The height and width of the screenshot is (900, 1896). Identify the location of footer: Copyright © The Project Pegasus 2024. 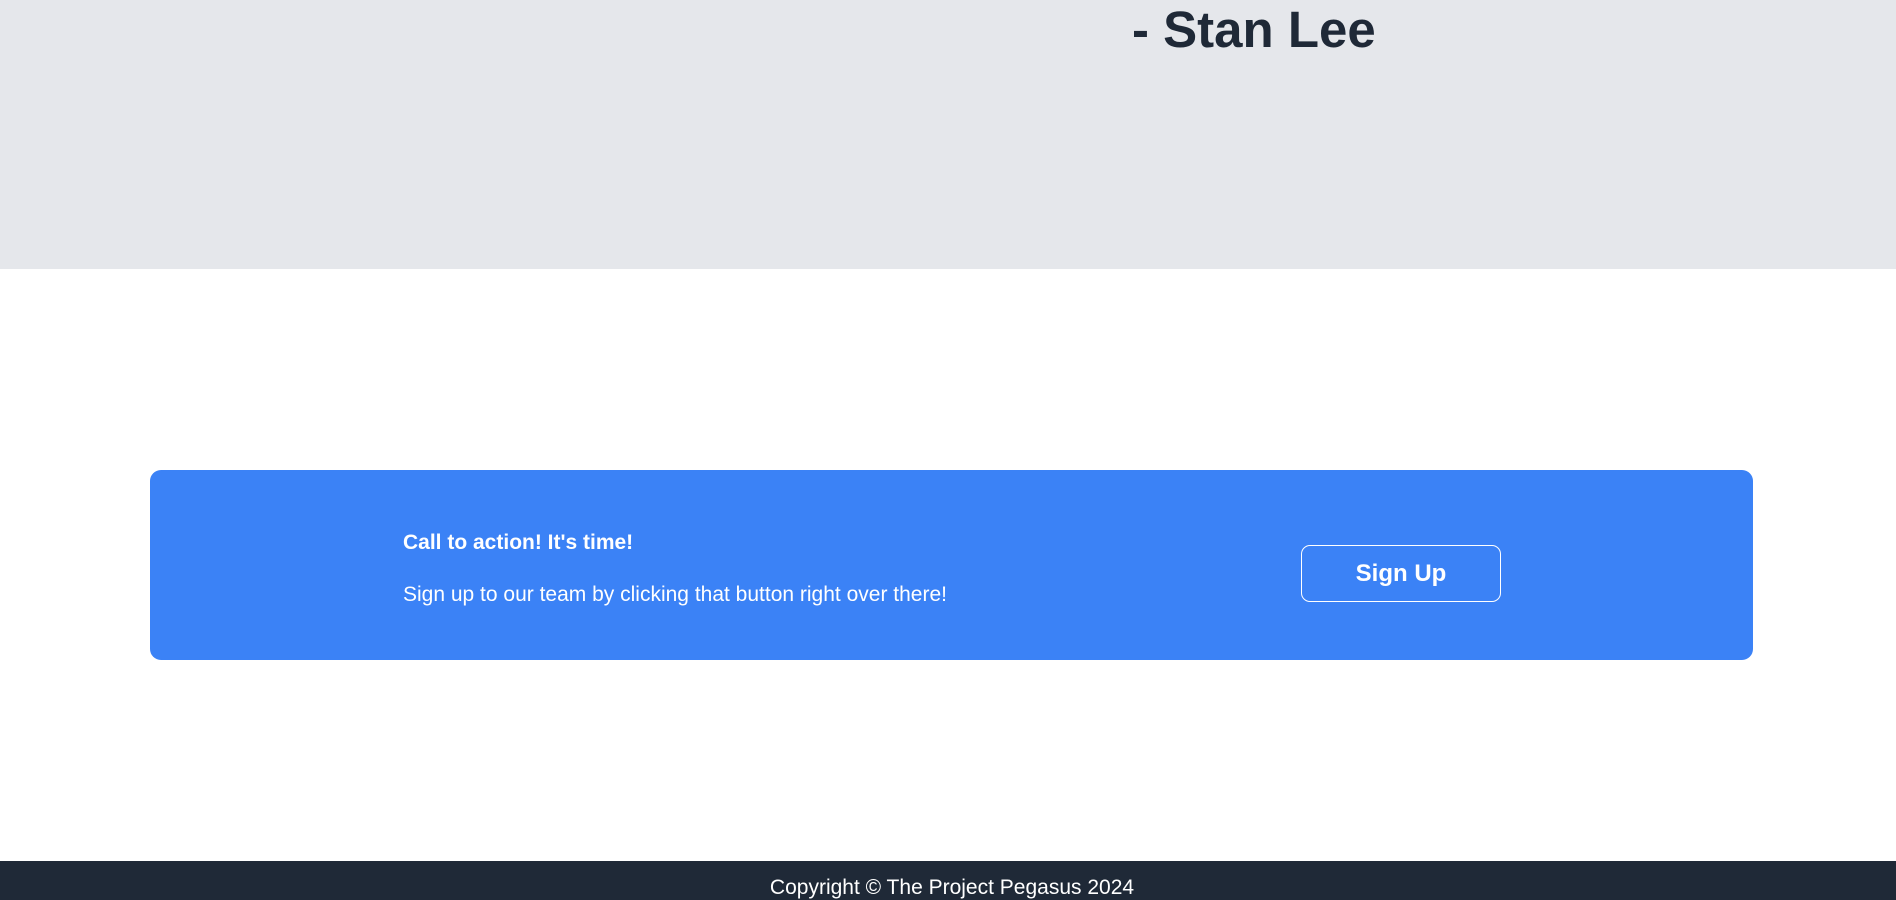
(948, 880).